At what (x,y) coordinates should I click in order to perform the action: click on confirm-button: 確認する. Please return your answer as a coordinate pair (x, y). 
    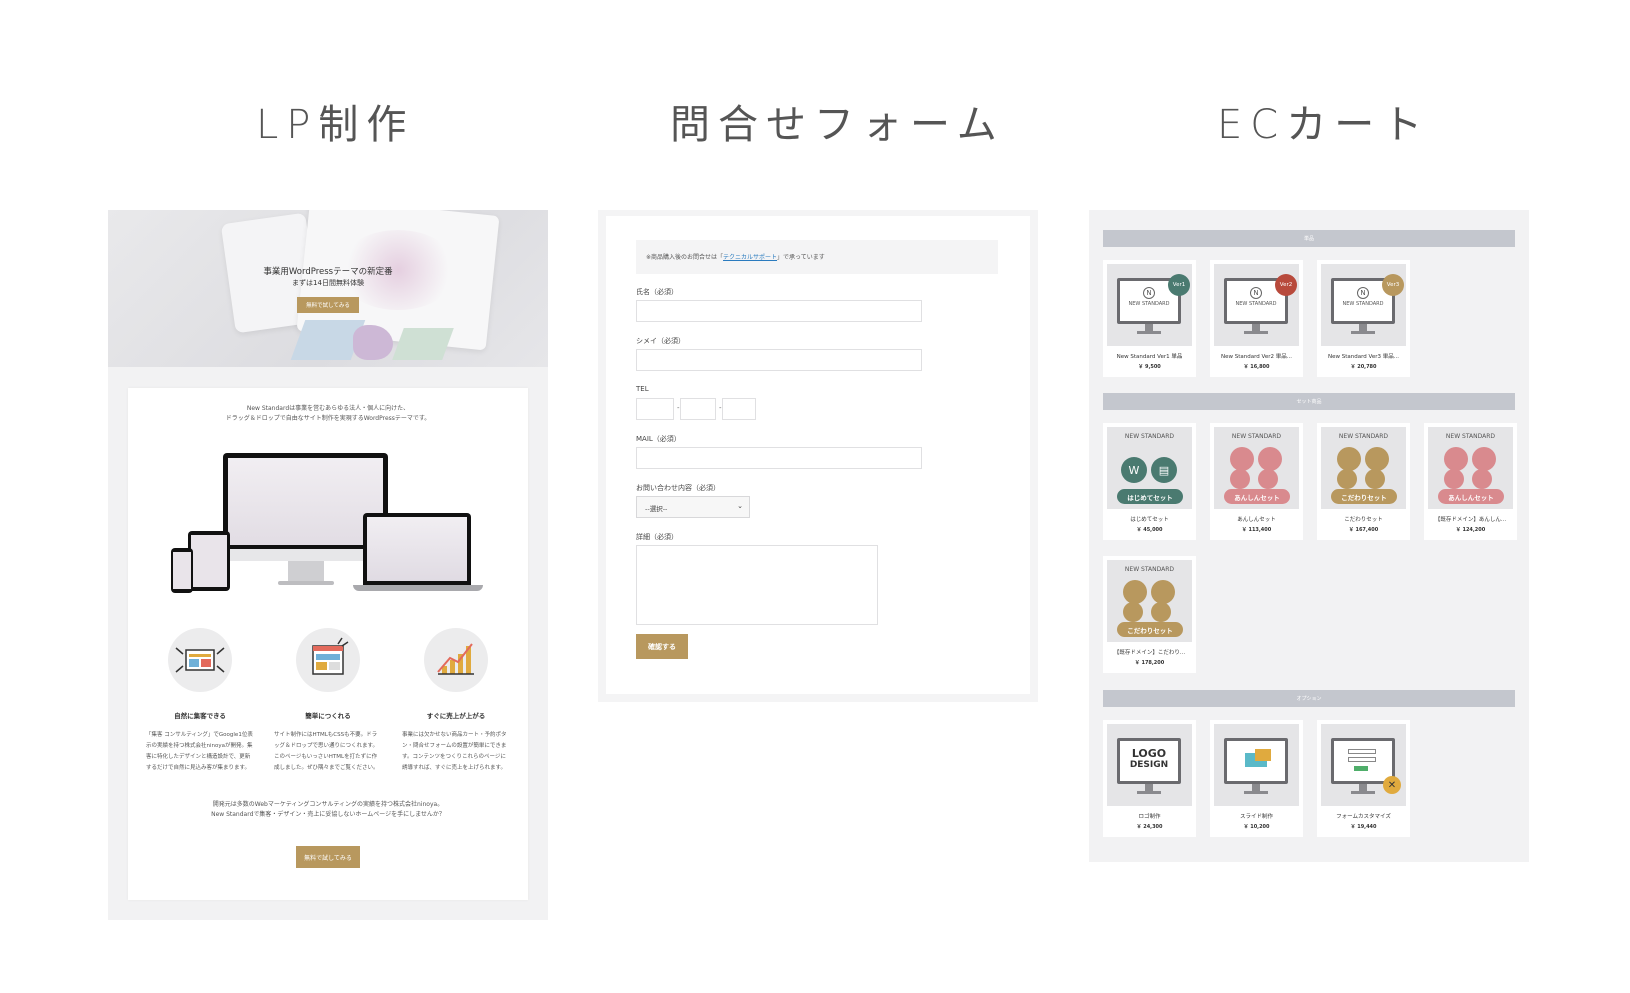
    Looking at the image, I should click on (662, 646).